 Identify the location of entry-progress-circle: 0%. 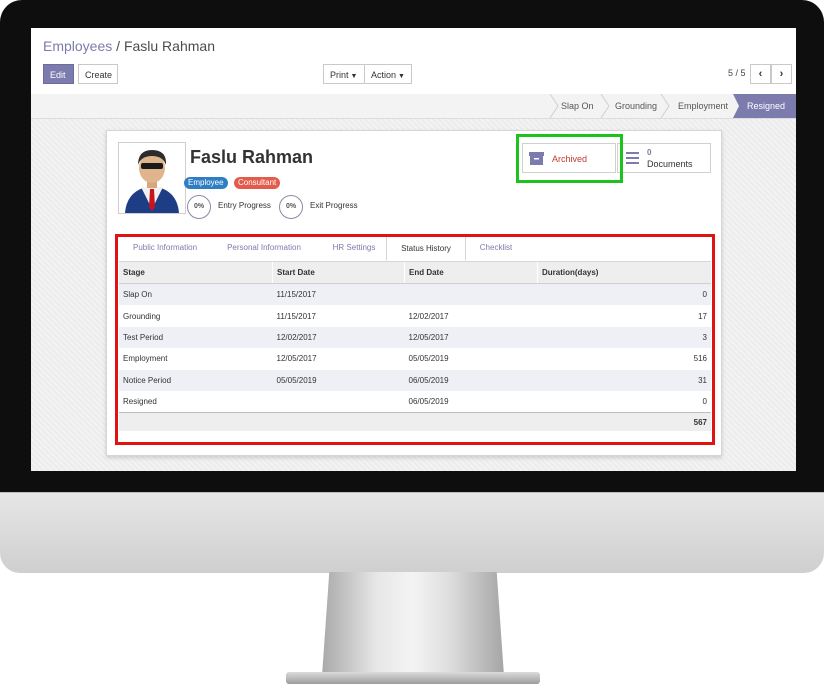
(199, 207).